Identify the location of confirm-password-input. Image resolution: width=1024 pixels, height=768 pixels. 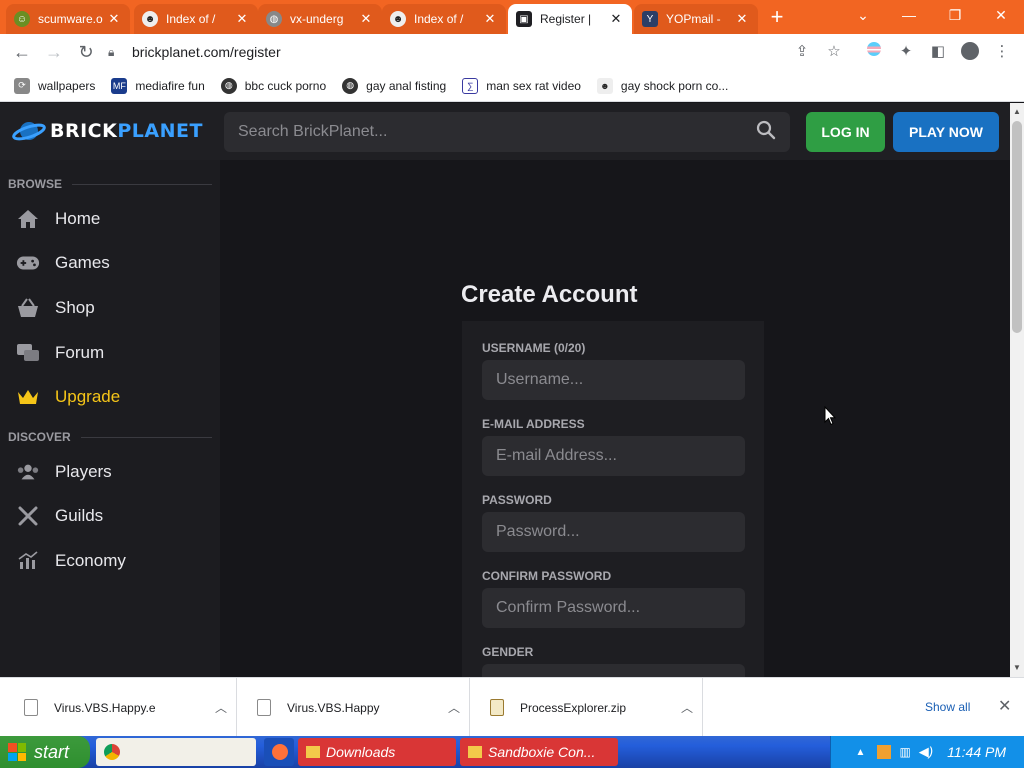
(613, 608).